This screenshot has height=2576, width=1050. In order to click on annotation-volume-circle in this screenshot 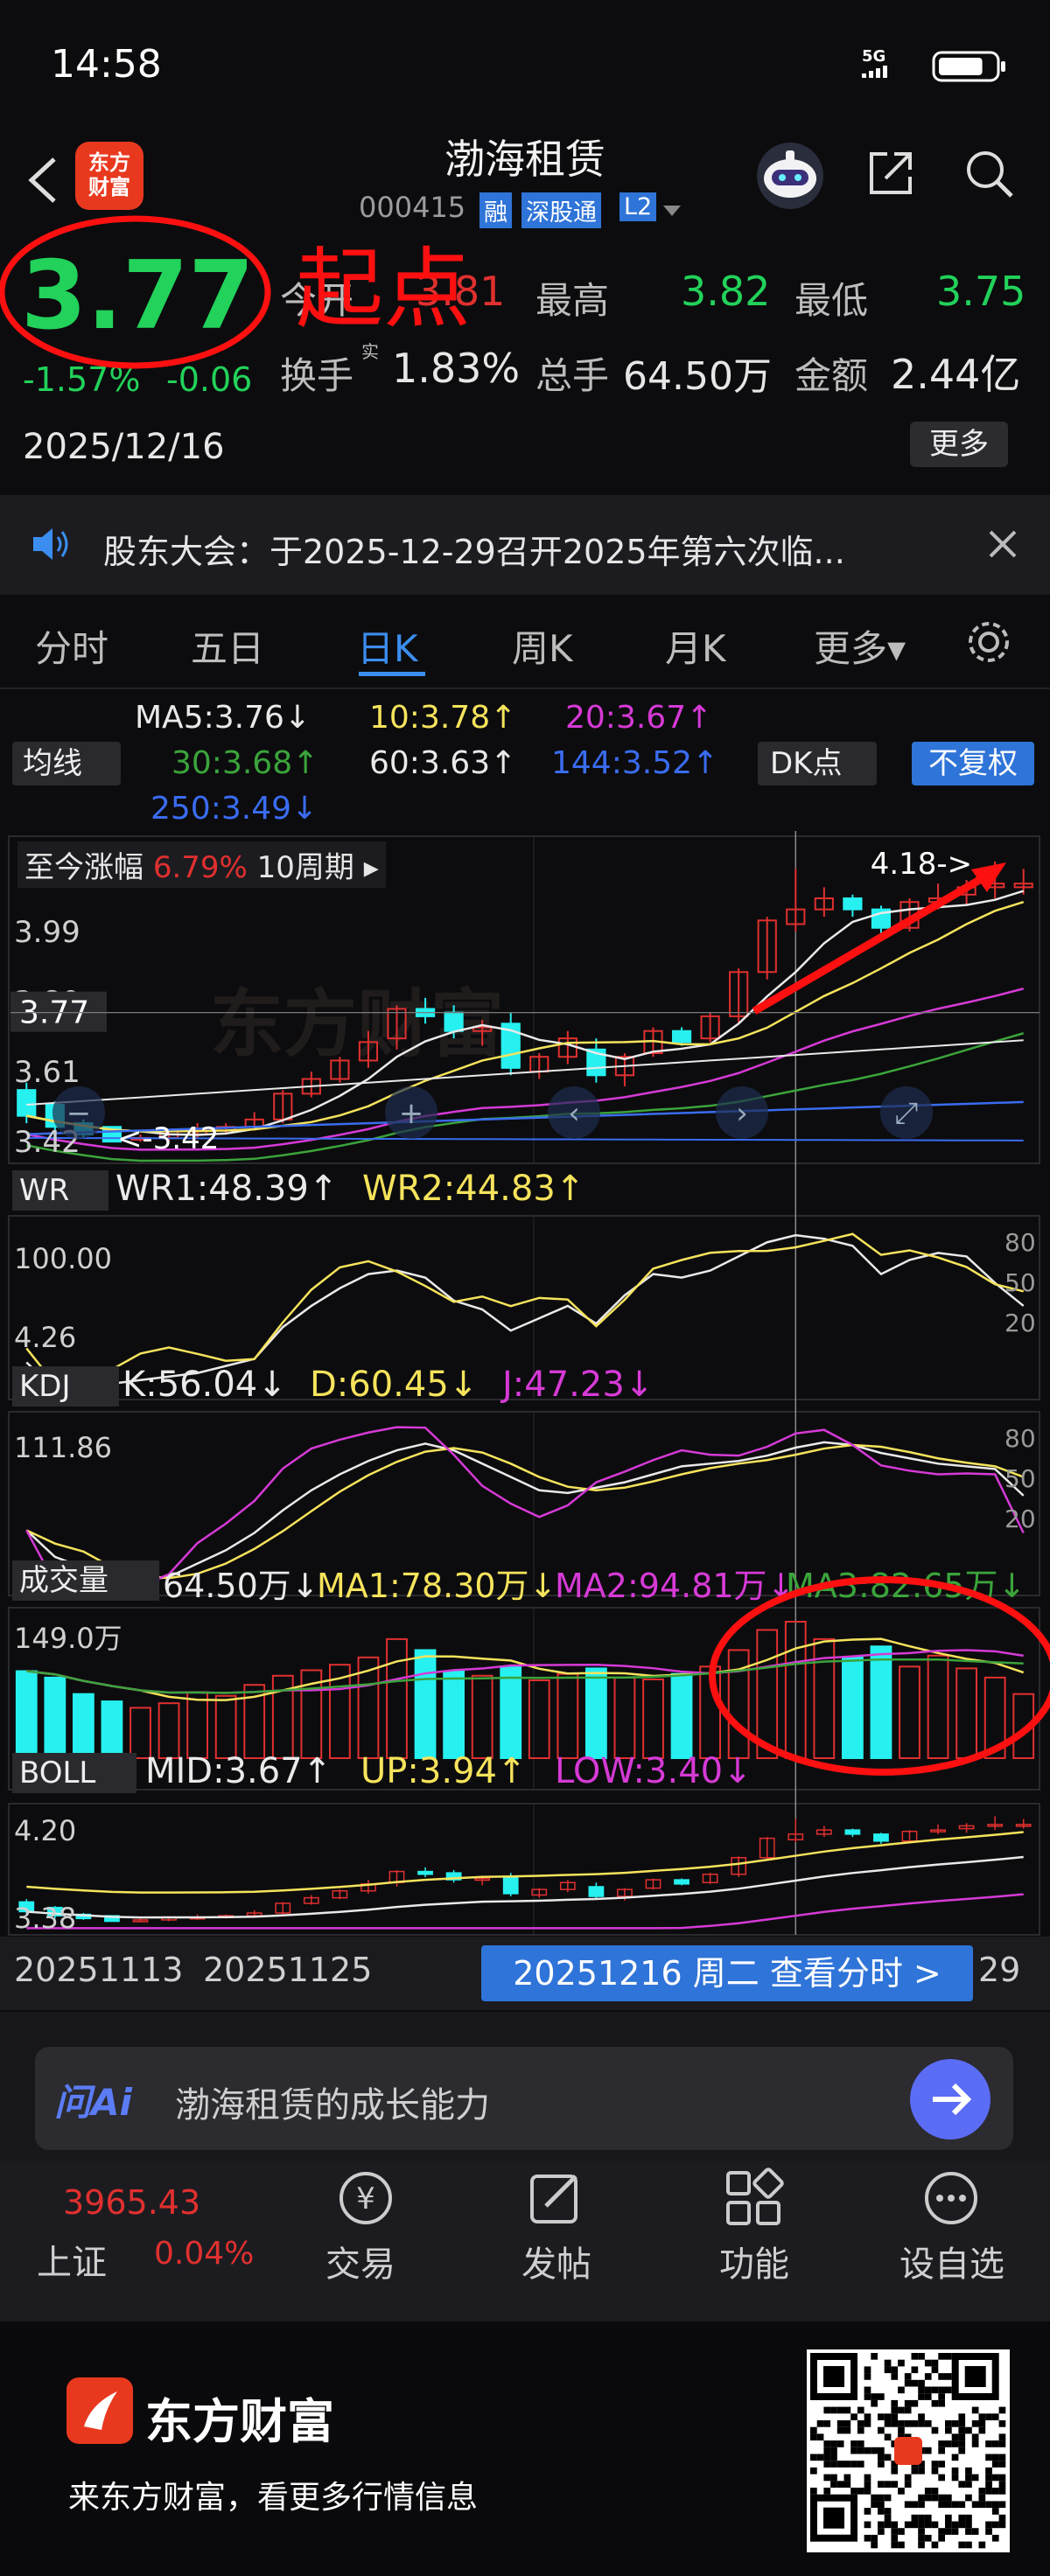, I will do `click(879, 1676)`.